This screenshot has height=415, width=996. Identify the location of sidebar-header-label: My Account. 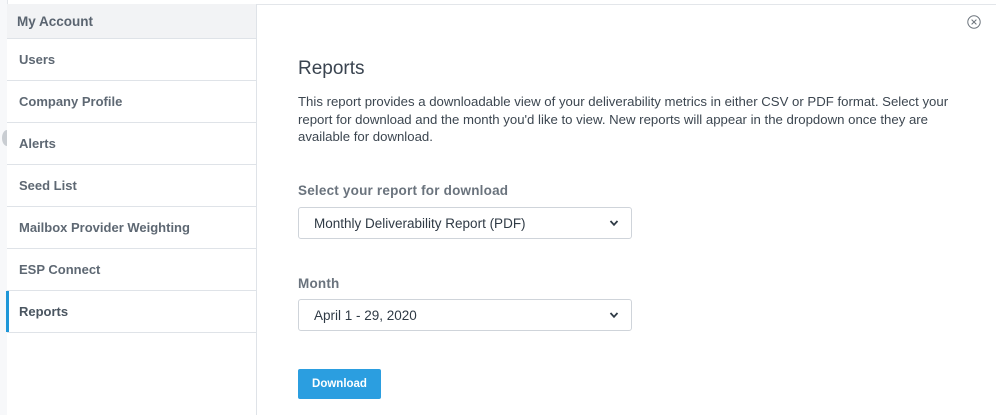
(55, 21).